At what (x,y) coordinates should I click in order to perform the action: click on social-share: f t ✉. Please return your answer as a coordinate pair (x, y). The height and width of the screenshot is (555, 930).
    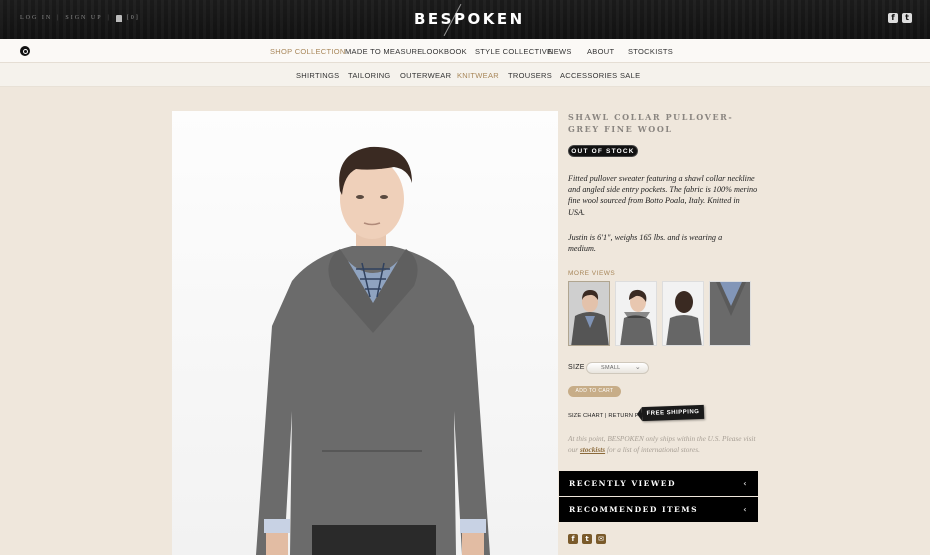
    Looking at the image, I should click on (587, 539).